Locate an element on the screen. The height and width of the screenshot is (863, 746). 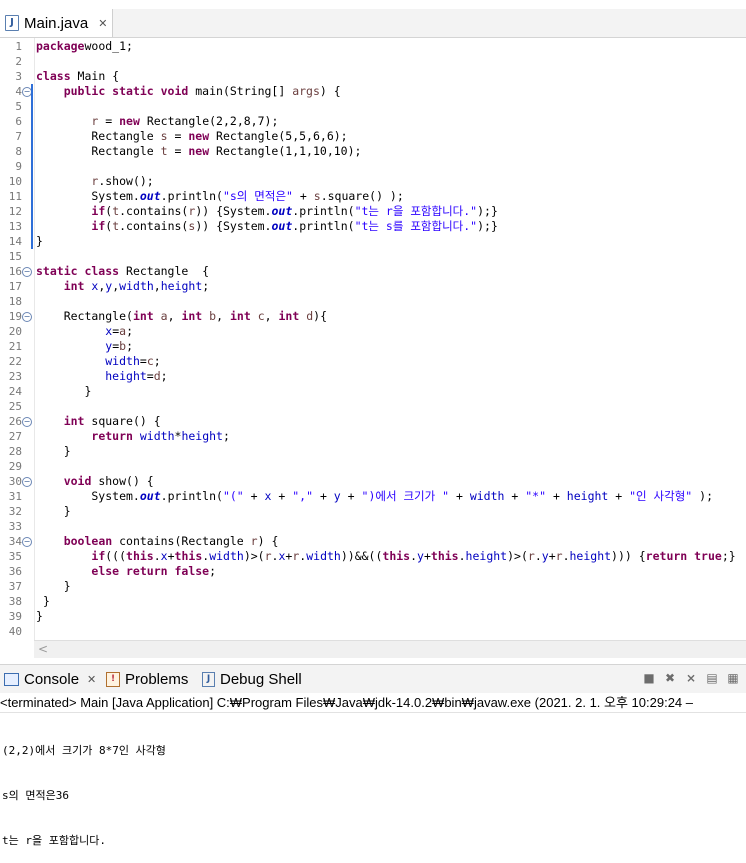
terminate-icon: ■ is located at coordinates (649, 678).